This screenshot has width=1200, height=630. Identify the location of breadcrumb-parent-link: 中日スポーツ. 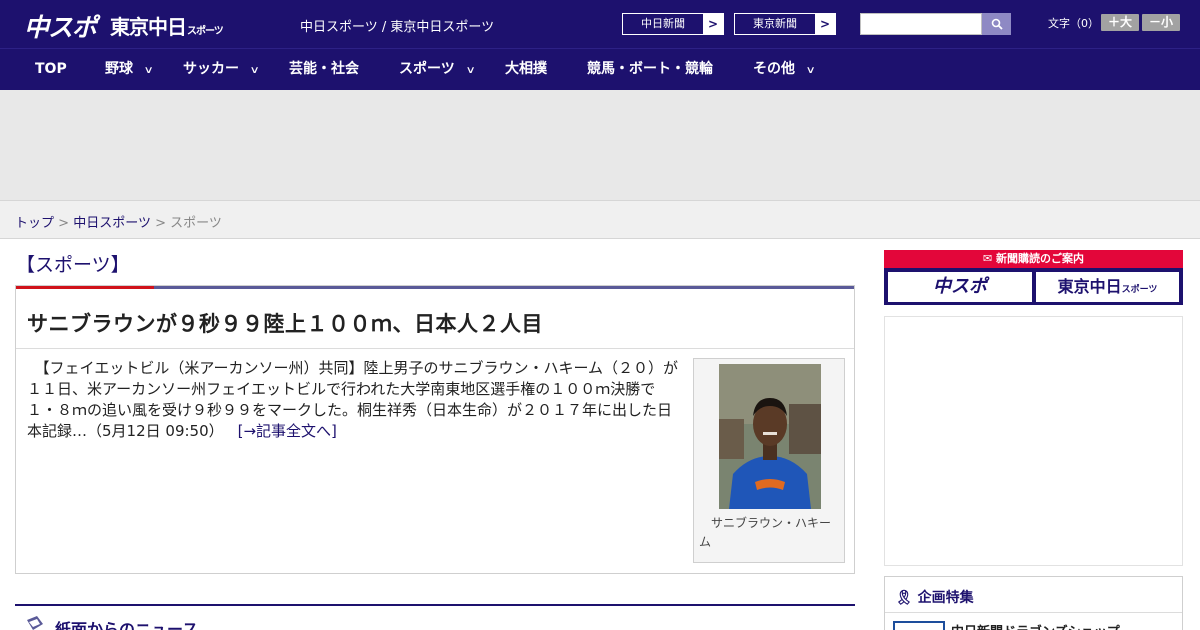
(112, 223).